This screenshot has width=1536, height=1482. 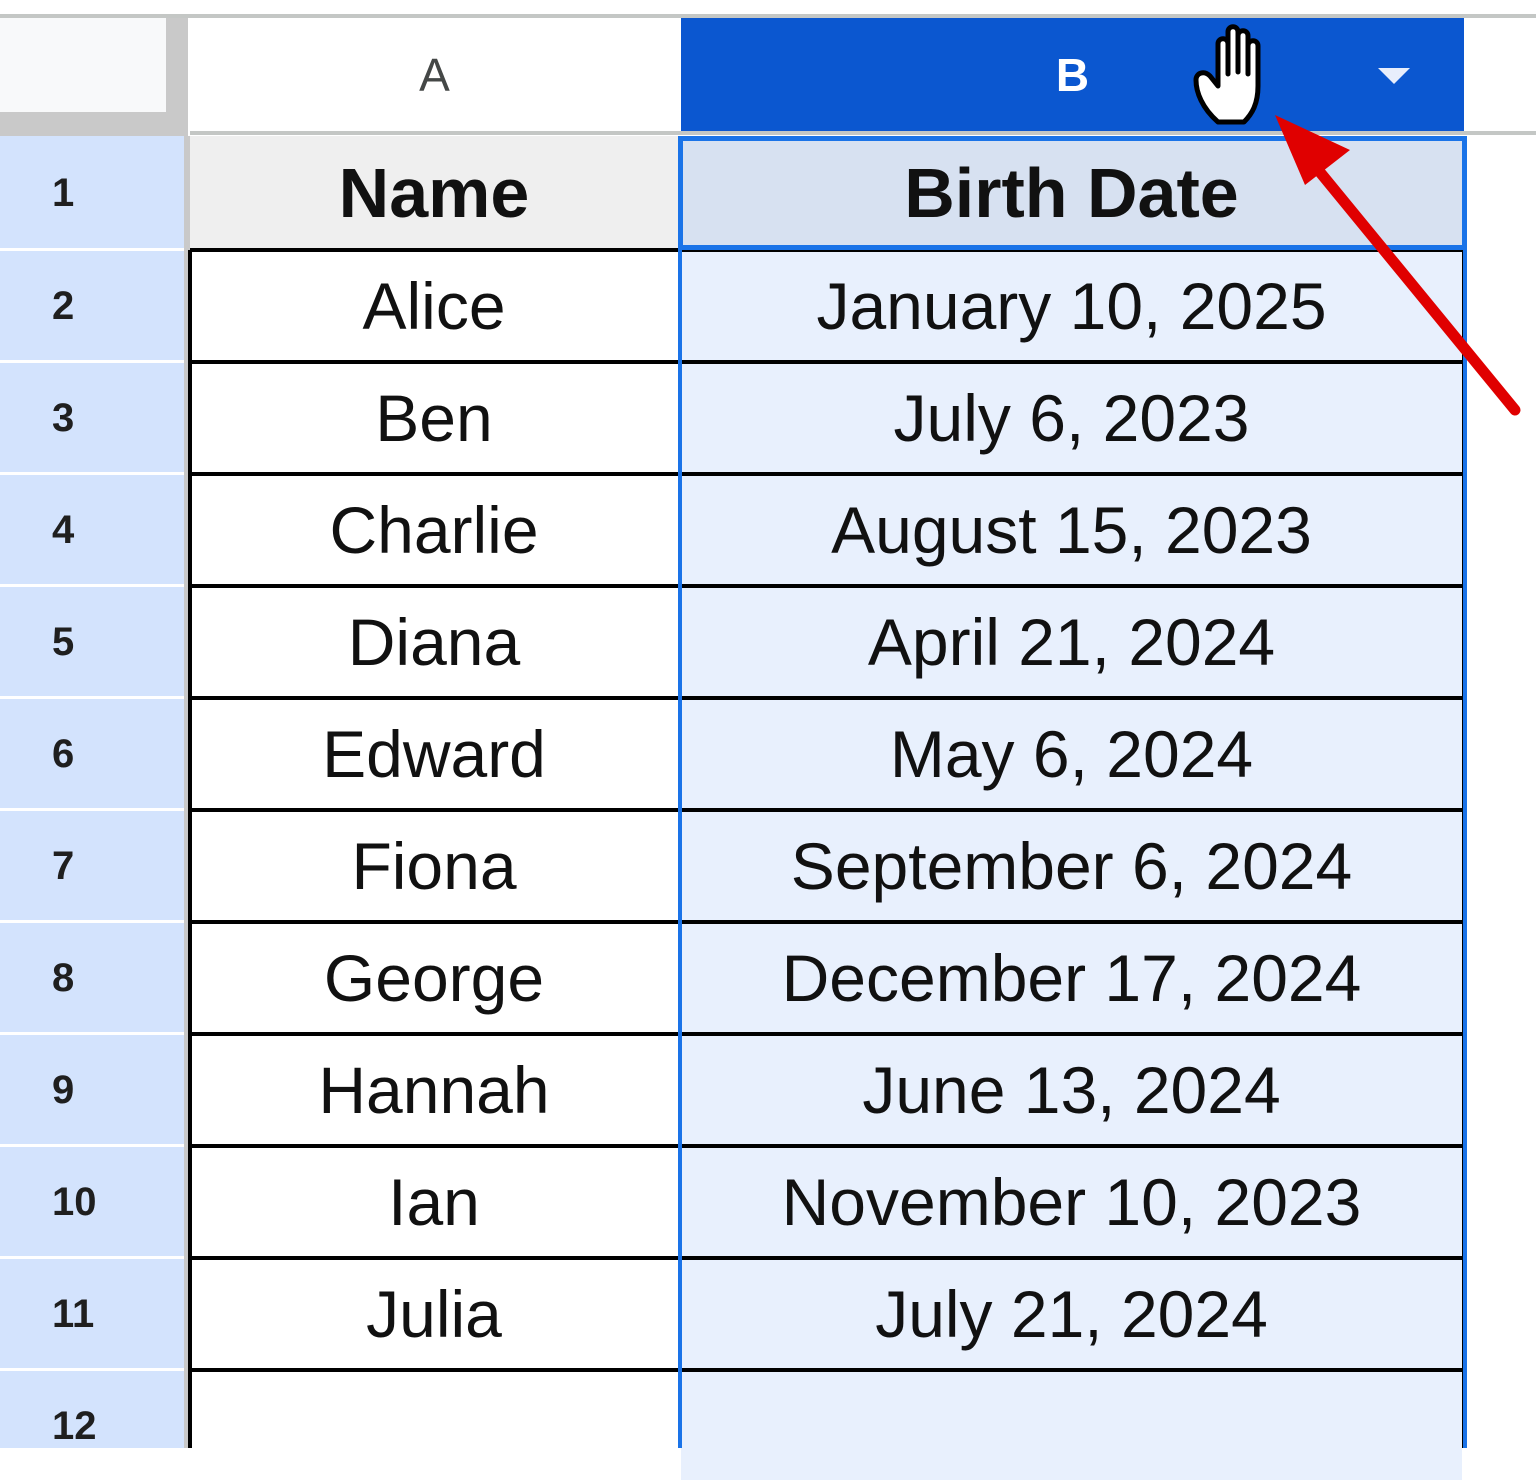 I want to click on column-header-a-label: A, so click(x=434, y=75).